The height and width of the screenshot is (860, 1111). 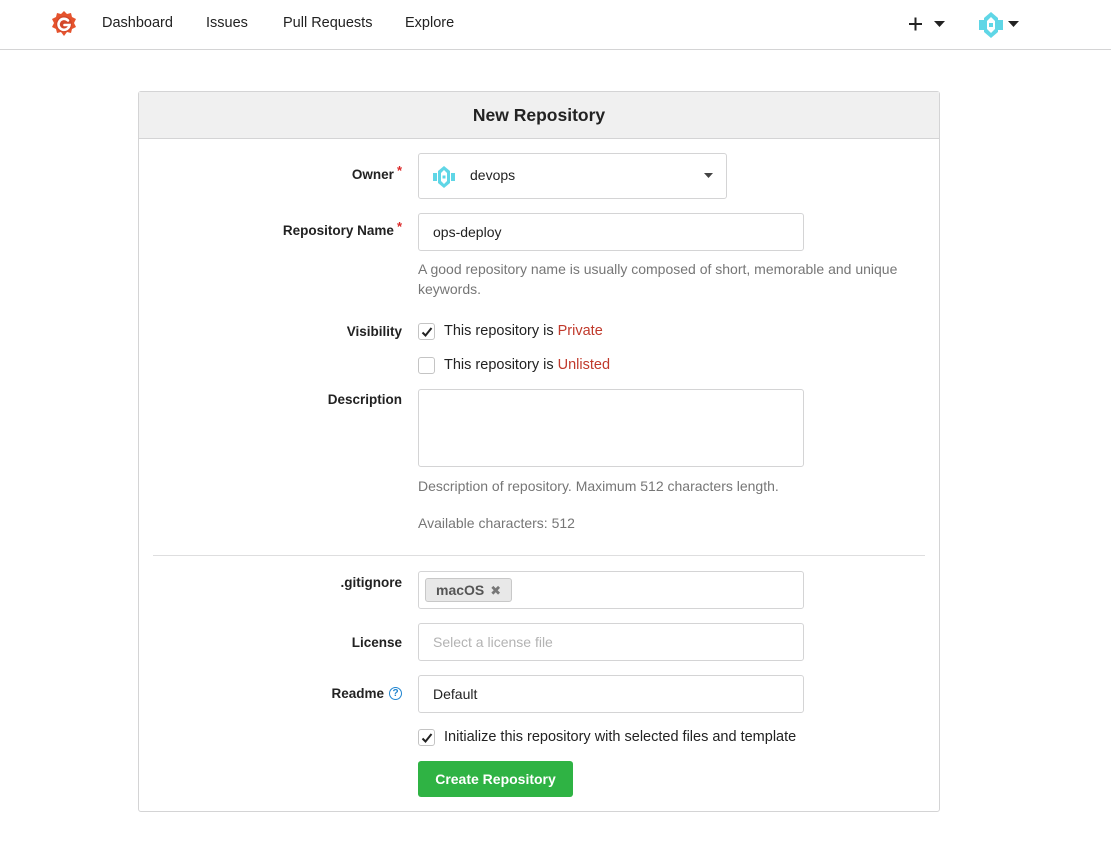 I want to click on nav-issues-link: Issues, so click(x=227, y=23).